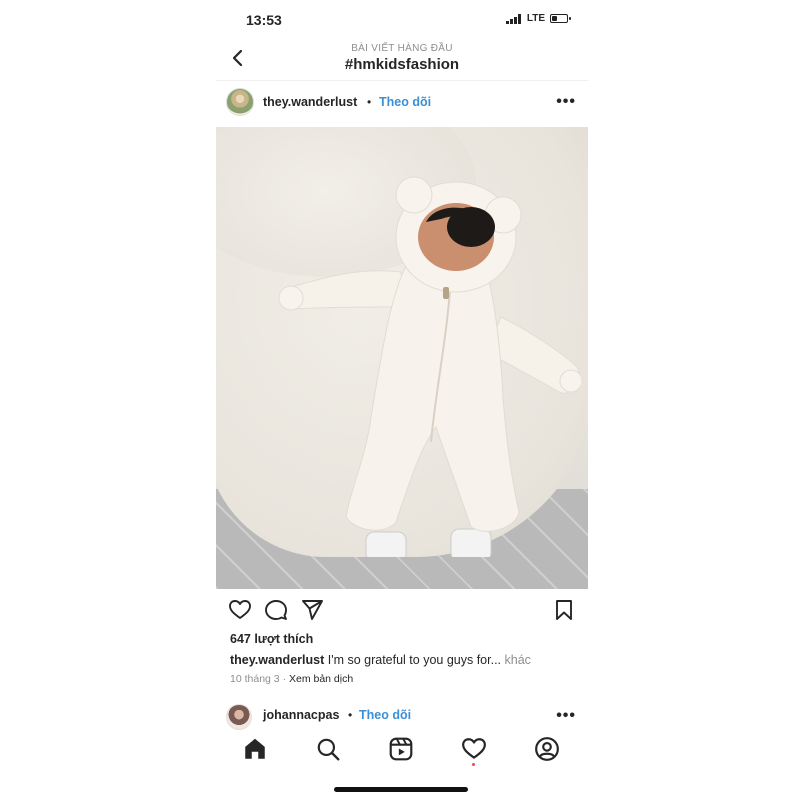 This screenshot has width=800, height=800. I want to click on next-post-header: johannacpas • Theo dõi •••, so click(402, 717).